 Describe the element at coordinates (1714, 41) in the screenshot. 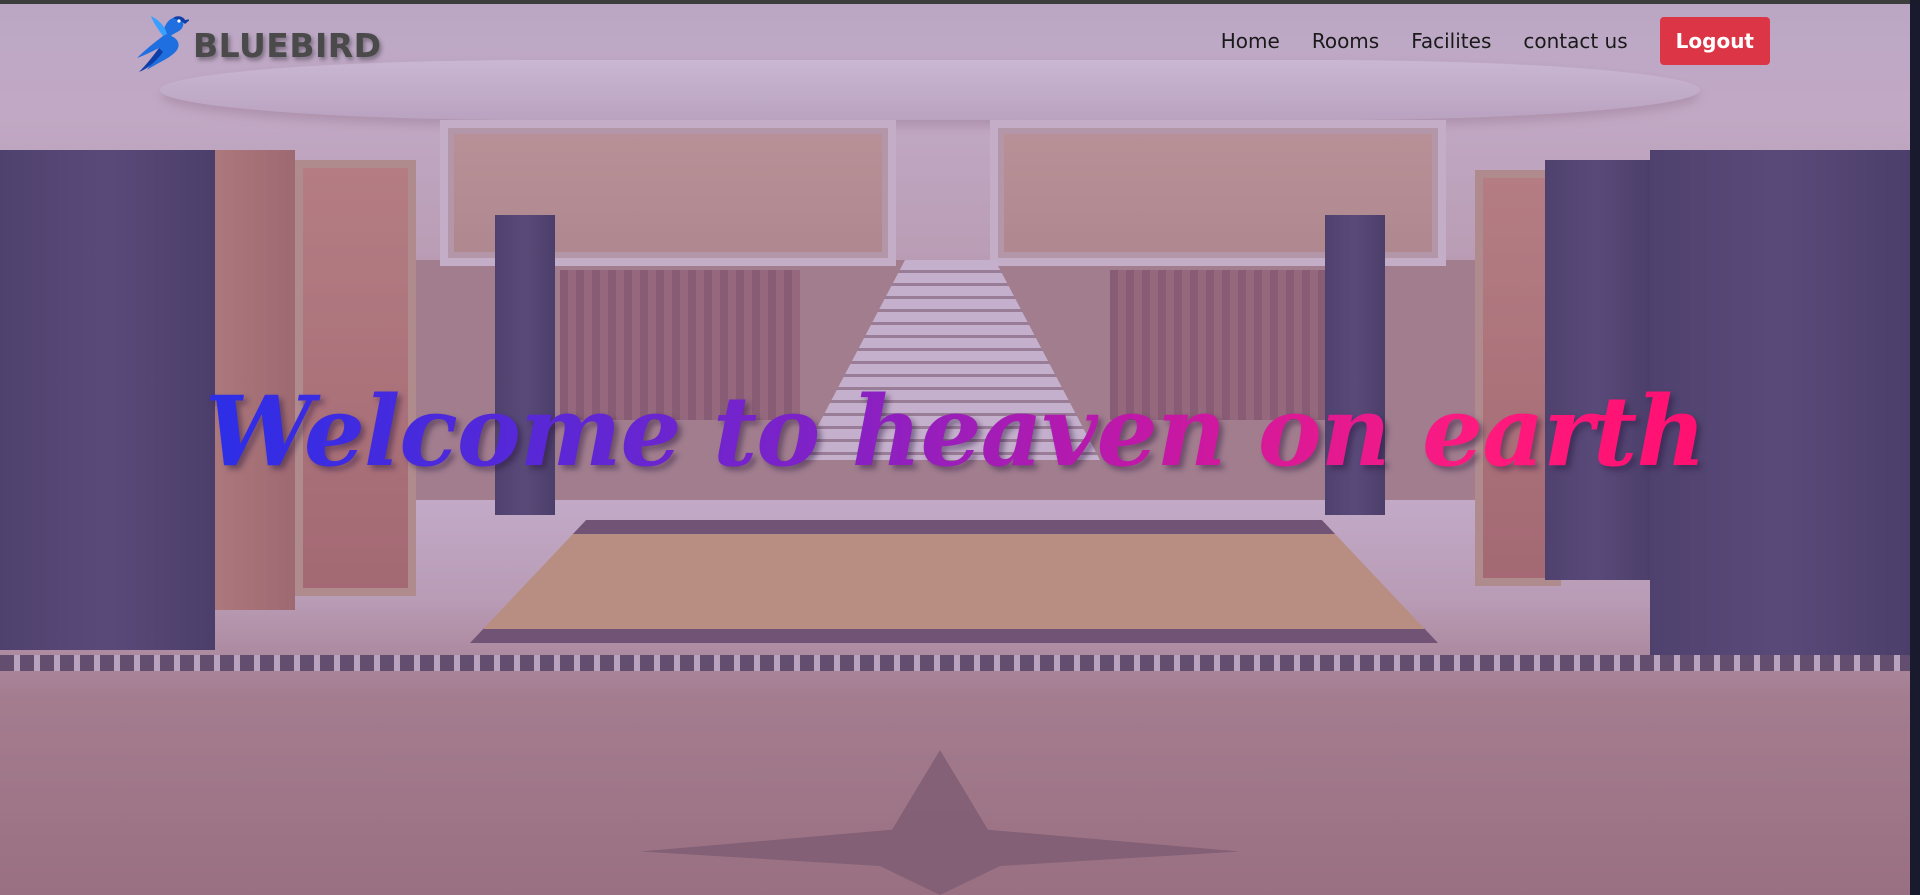

I see `logout-button: Logout` at that location.